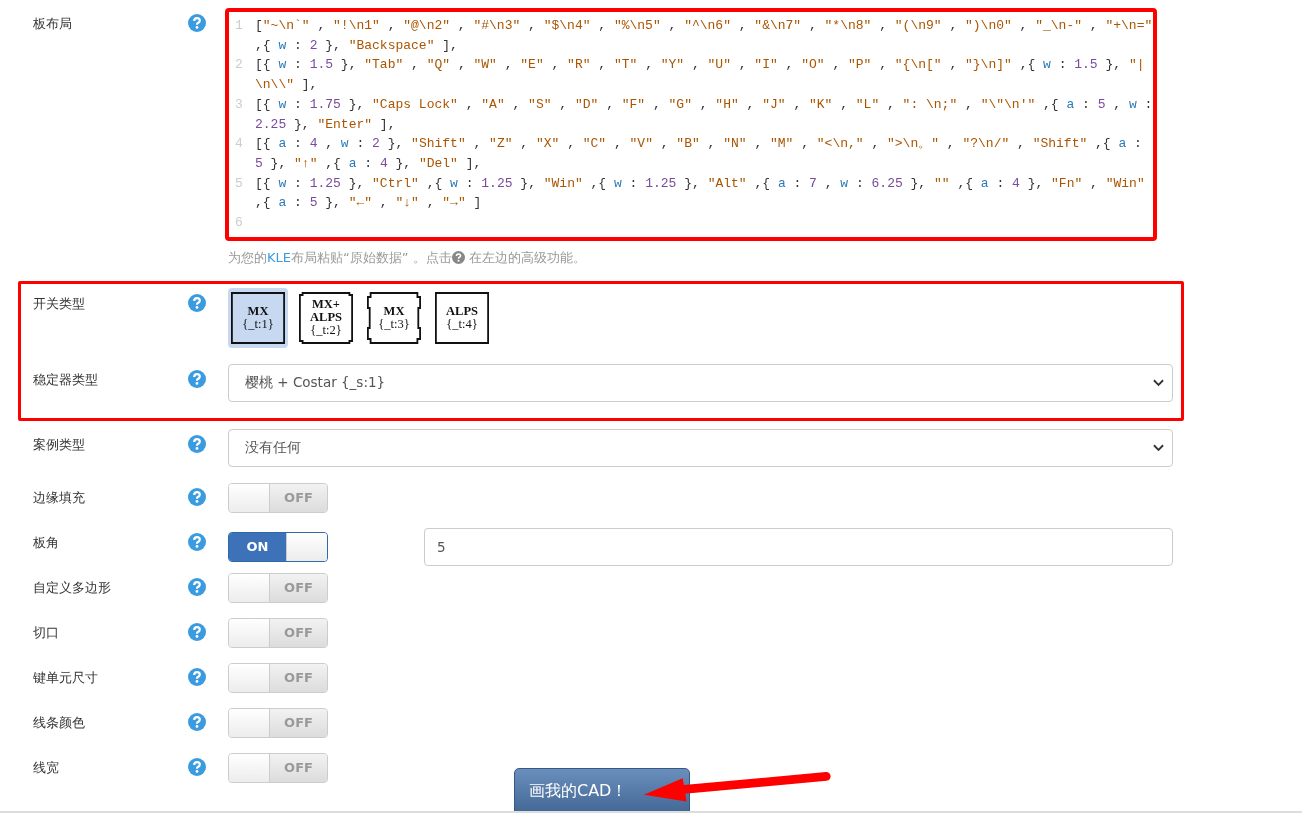  What do you see at coordinates (407, 257) in the screenshot?
I see `hint-text: 为您的KLE布局粘贴“原始数据” 。点击 在左边的高级功能。` at bounding box center [407, 257].